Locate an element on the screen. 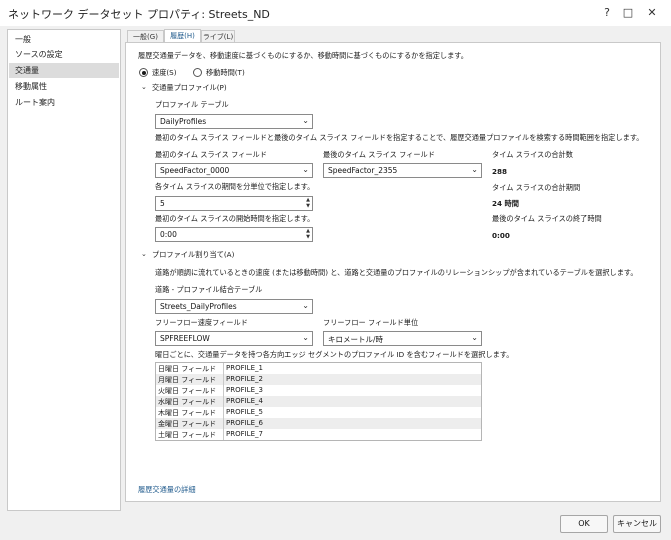  table-row: 火曜日 フィールド PROFILE_3 is located at coordinates (318, 390).